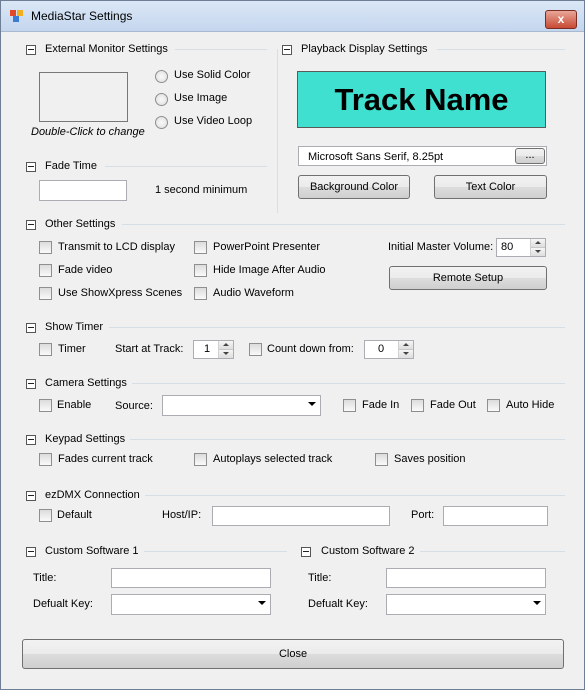 The image size is (585, 690). I want to click on showxpress-scenes-label: Use ShowXpress Scenes, so click(120, 293).